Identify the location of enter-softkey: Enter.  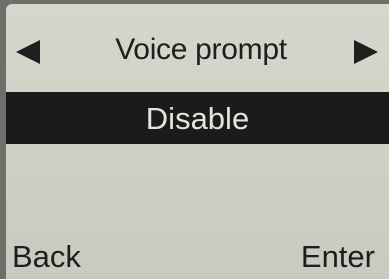
(338, 257).